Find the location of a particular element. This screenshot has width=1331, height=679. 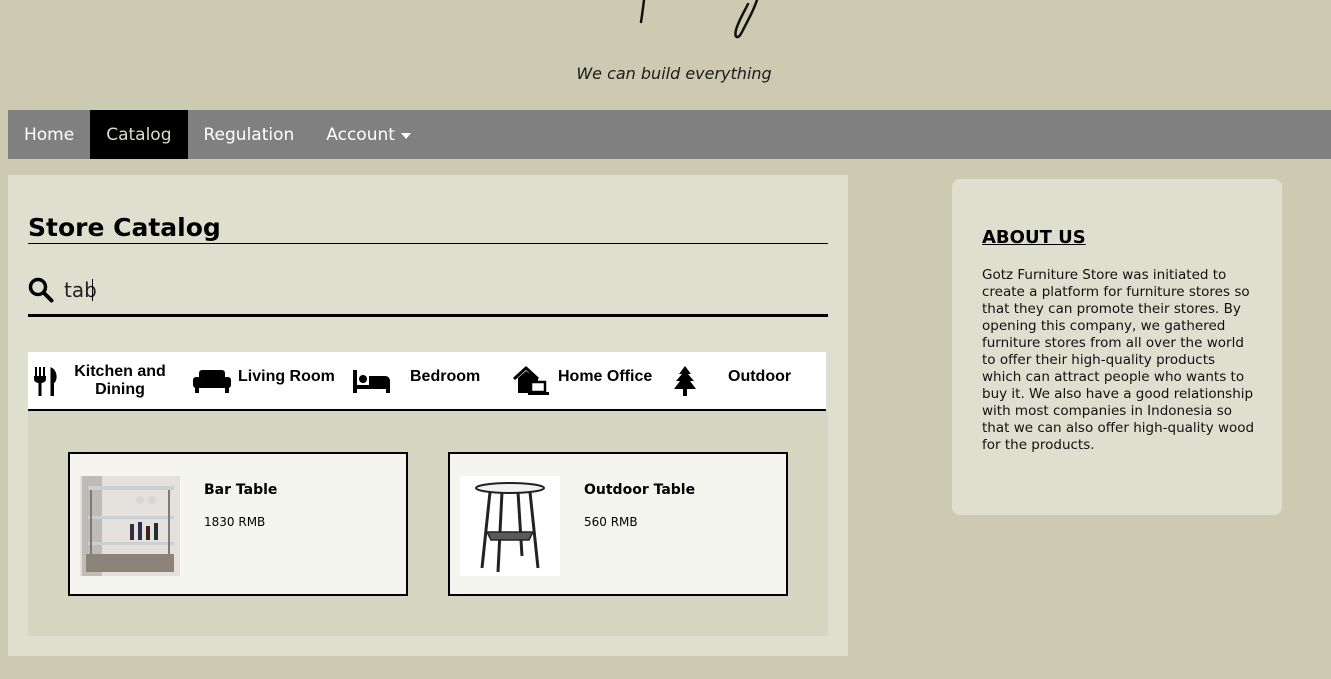

category-label: Outdoor is located at coordinates (760, 376).